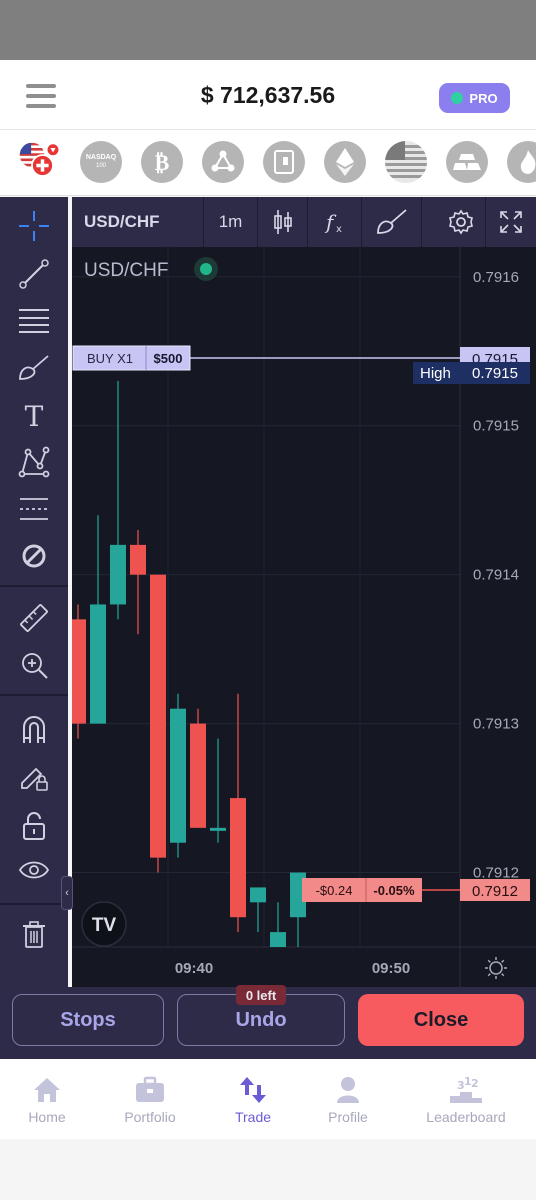  What do you see at coordinates (461, 222) in the screenshot?
I see `settings-gear-icon` at bounding box center [461, 222].